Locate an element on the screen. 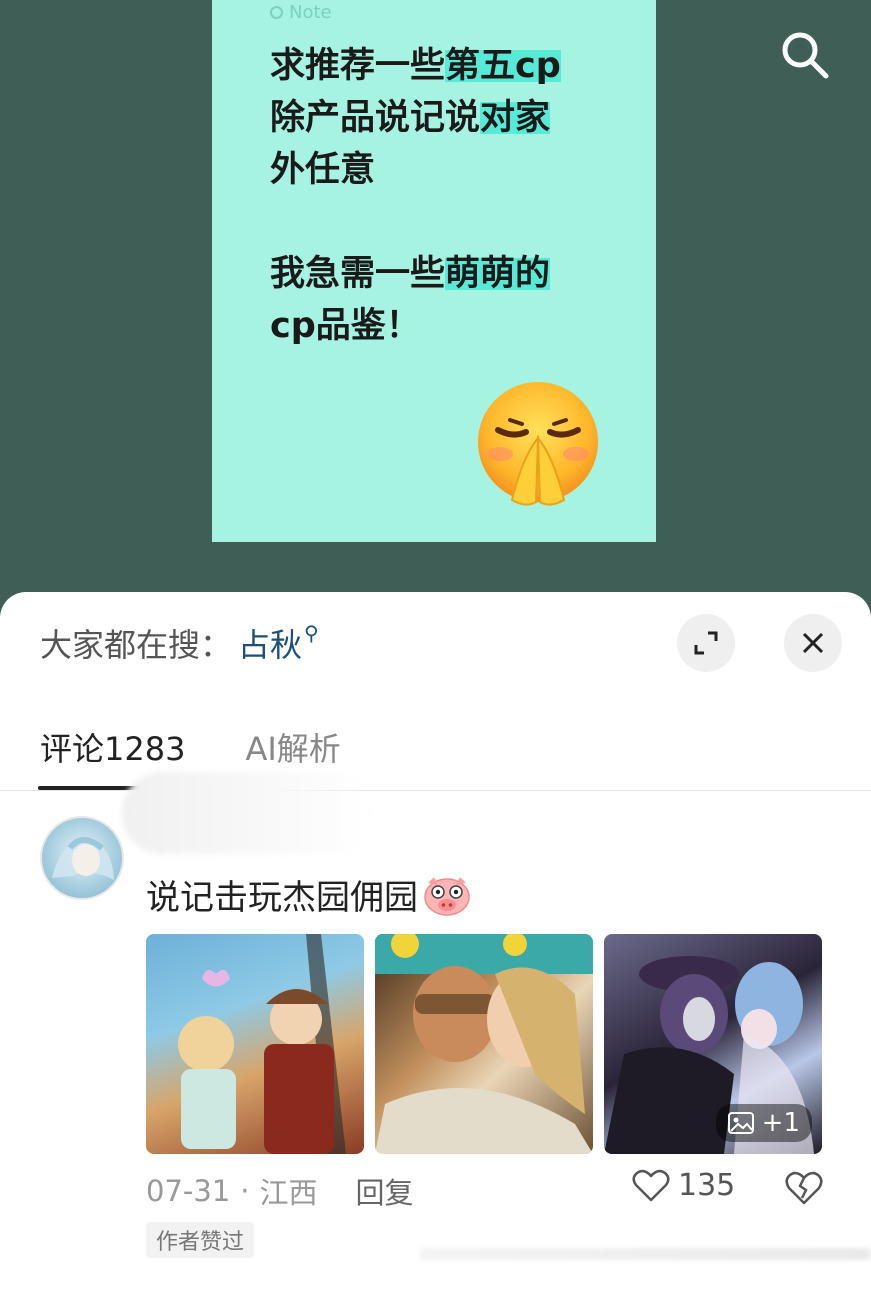 The height and width of the screenshot is (1292, 871). search-icon is located at coordinates (804, 54).